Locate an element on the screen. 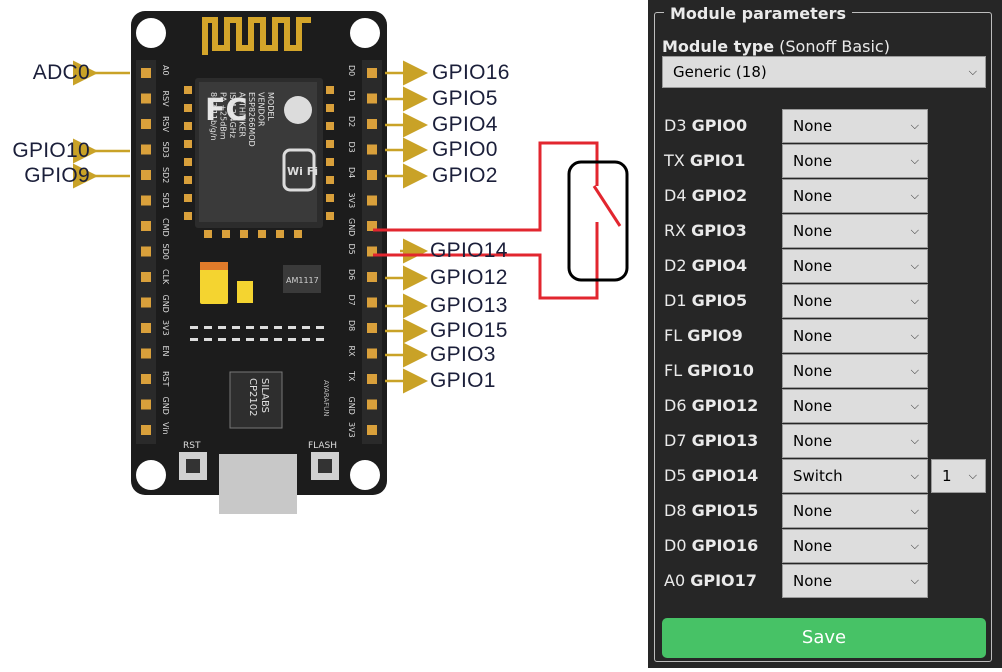 This screenshot has height=672, width=1002. save-button: Save is located at coordinates (824, 638).